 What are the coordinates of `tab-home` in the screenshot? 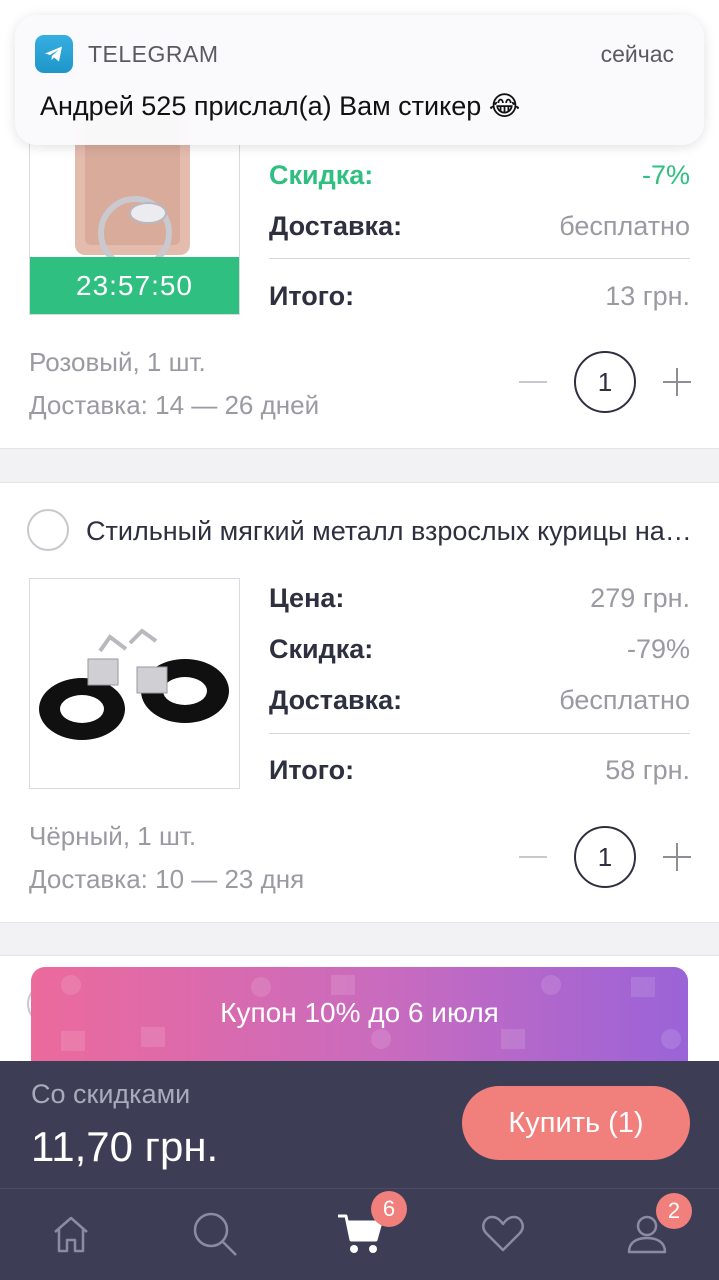 It's located at (71, 1234).